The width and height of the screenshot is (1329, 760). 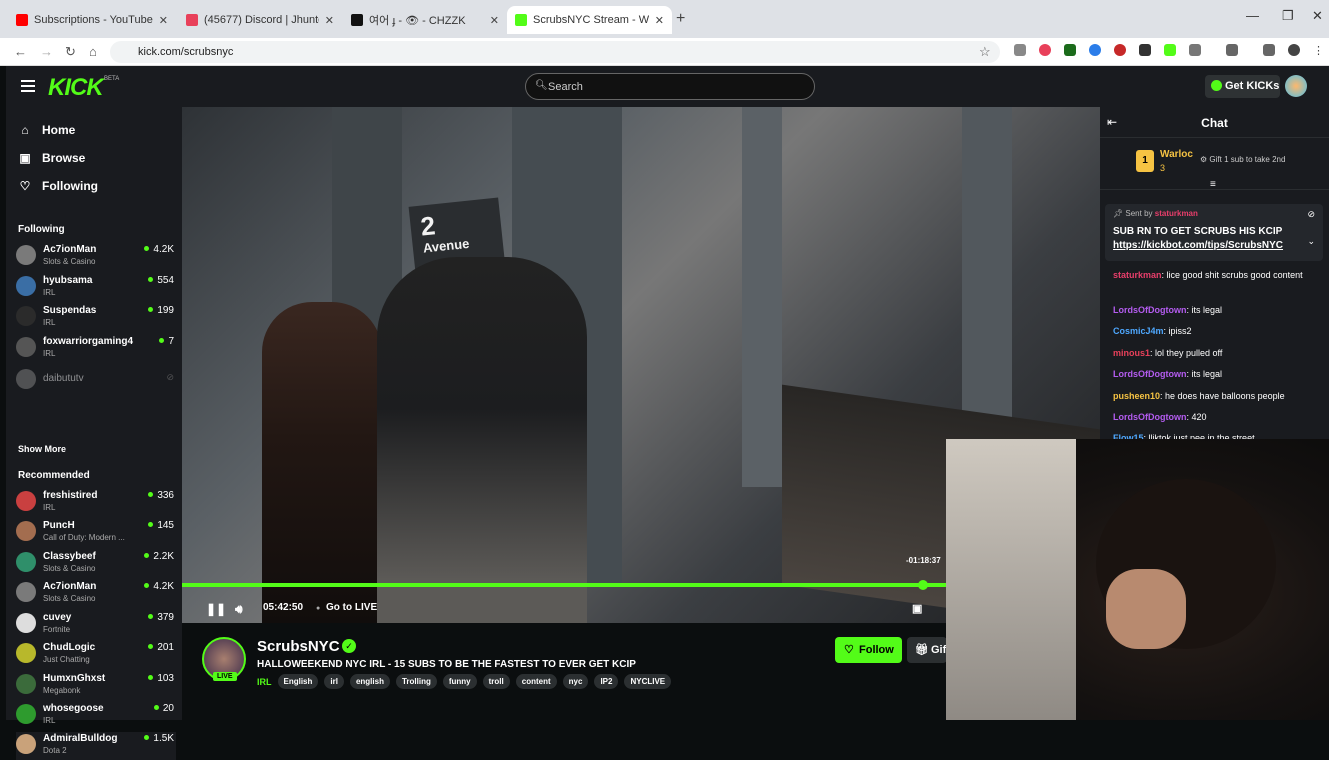 What do you see at coordinates (264, 682) in the screenshot?
I see `stream-category: IRL` at bounding box center [264, 682].